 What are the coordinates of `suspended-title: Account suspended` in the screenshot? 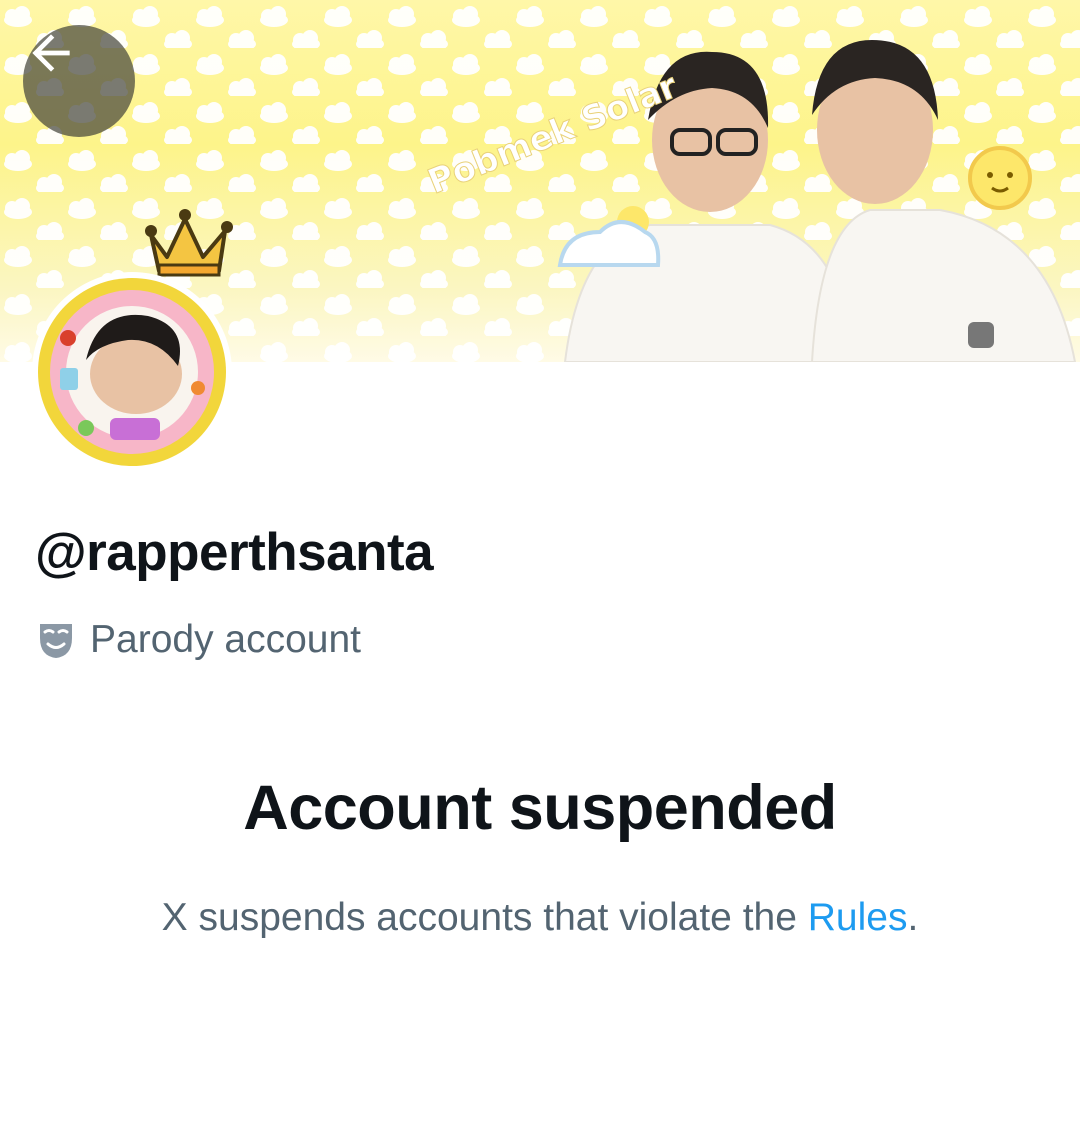 It's located at (540, 808).